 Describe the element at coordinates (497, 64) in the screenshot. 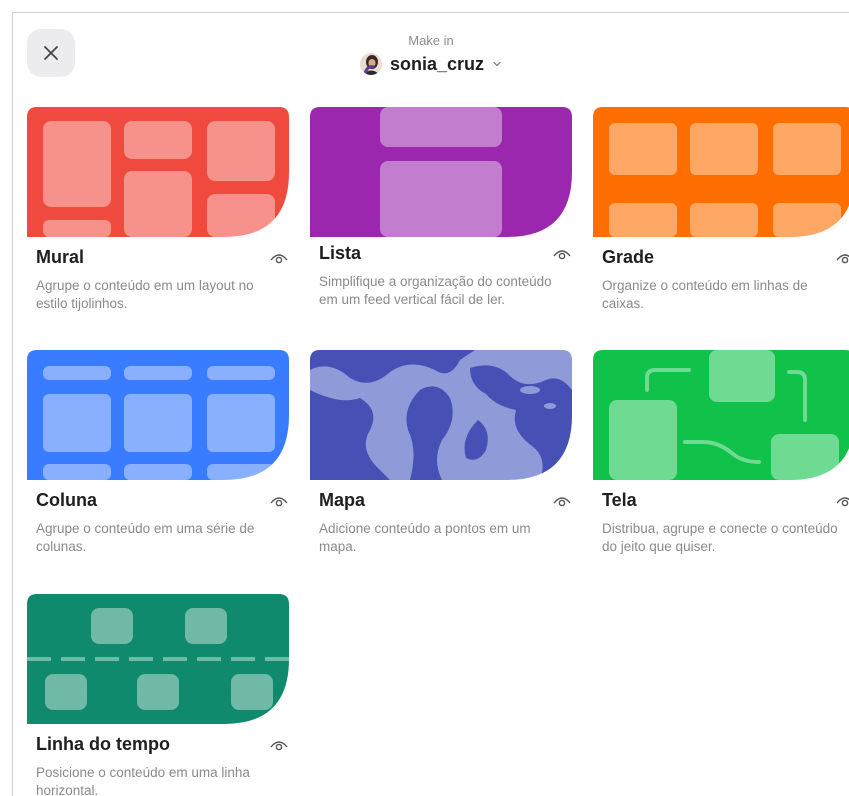

I see `chevron-down-icon` at that location.